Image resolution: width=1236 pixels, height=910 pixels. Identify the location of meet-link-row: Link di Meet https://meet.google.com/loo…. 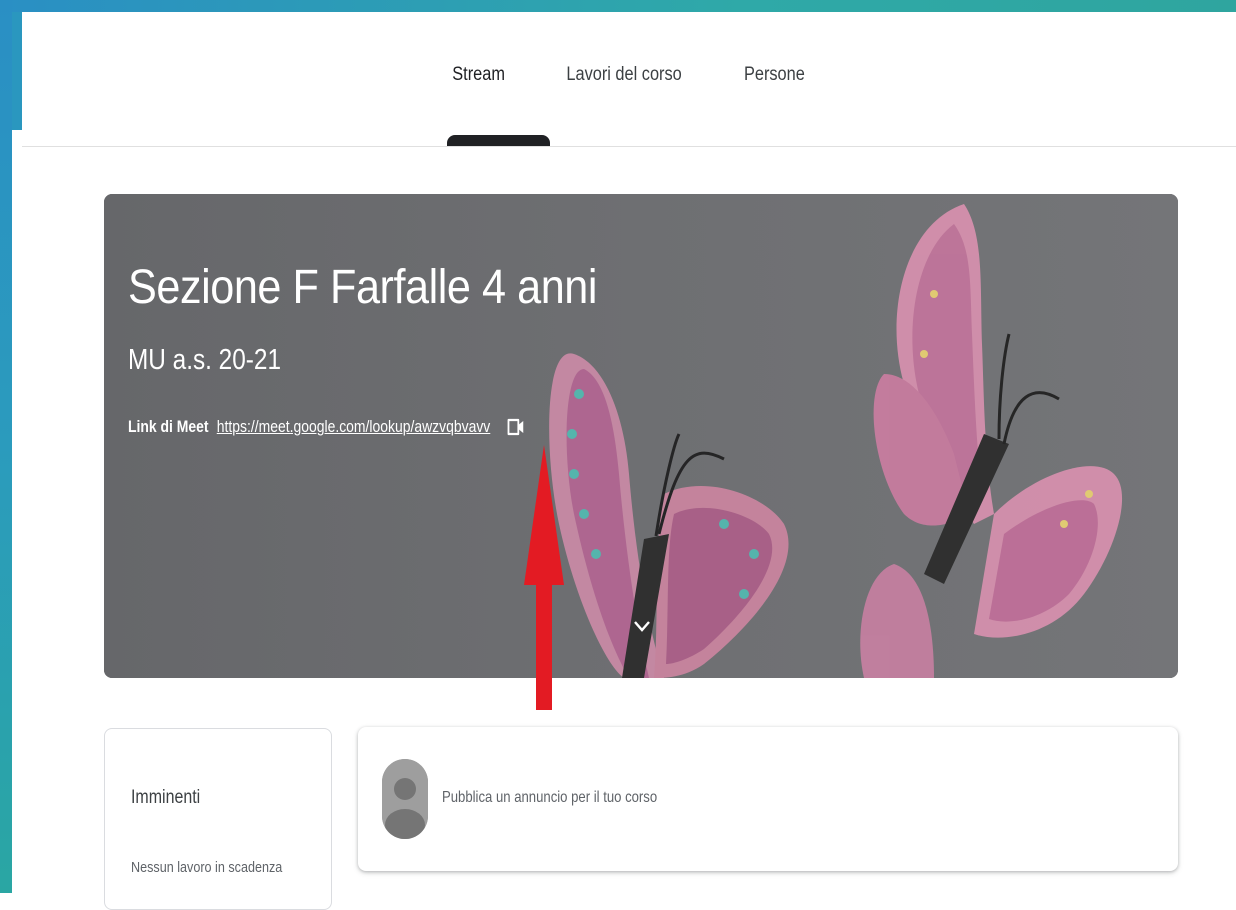
(327, 427).